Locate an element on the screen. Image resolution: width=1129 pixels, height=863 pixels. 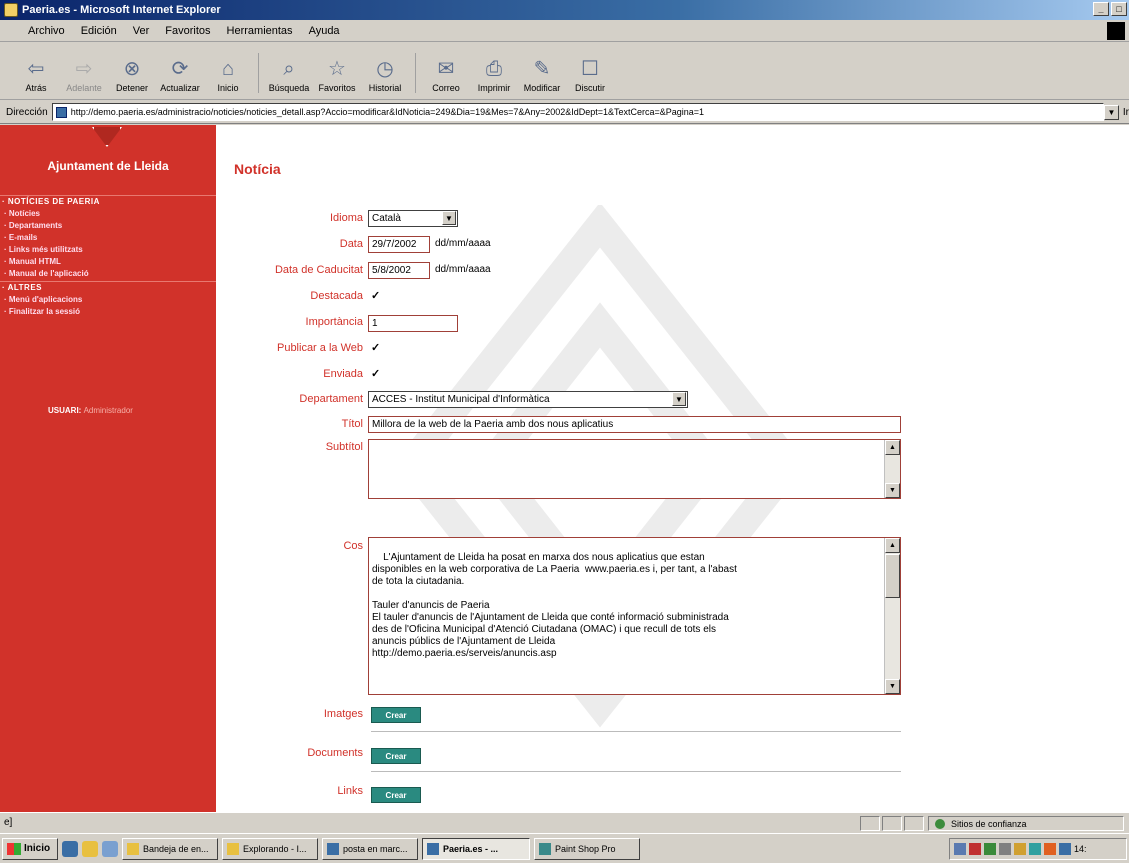
imatges-crear-button: Crear is located at coordinates (396, 715).